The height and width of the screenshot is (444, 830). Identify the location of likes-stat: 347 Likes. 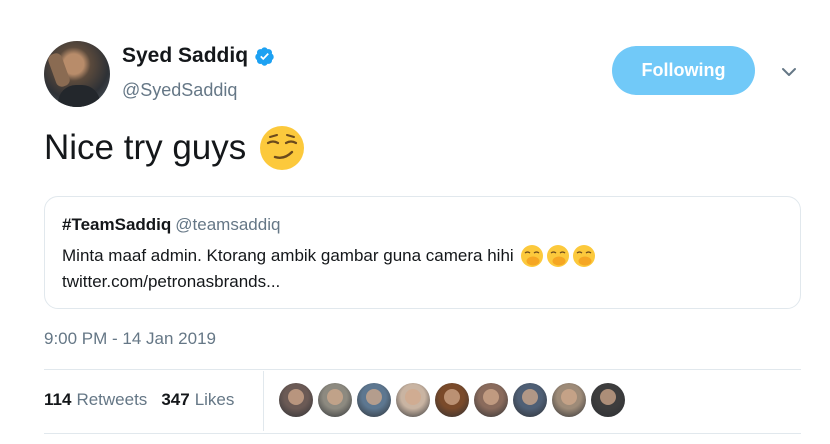
(197, 400).